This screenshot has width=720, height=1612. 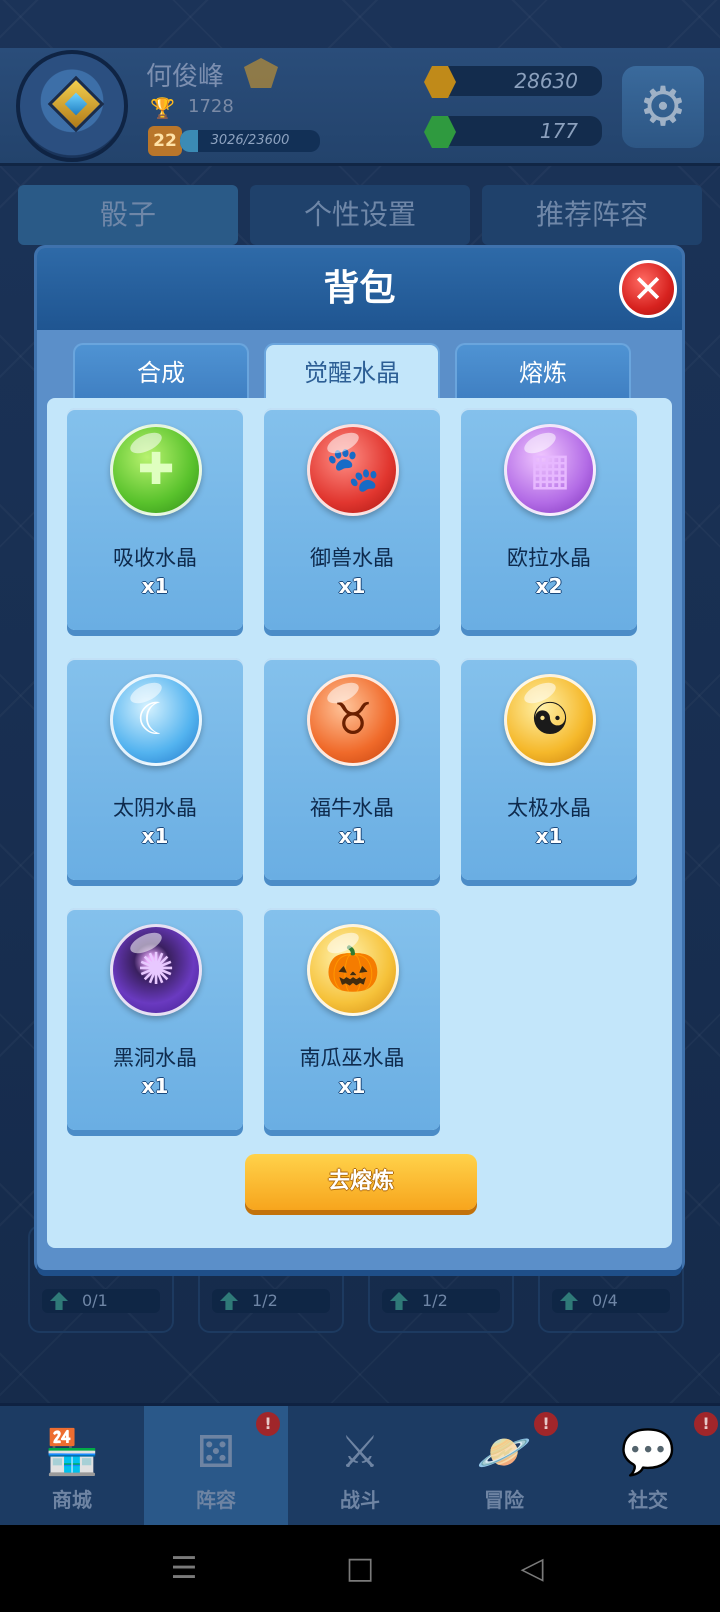 What do you see at coordinates (155, 1058) in the screenshot?
I see `item-name: 黑洞水晶` at bounding box center [155, 1058].